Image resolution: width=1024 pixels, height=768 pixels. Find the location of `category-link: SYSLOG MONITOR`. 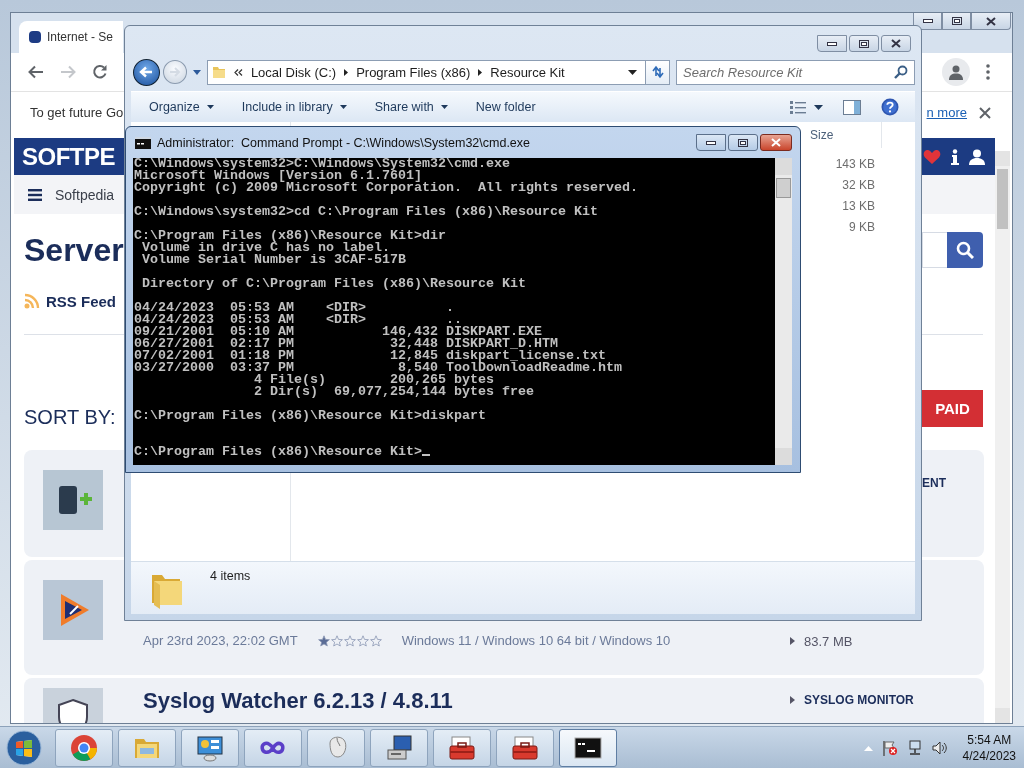

category-link: SYSLOG MONITOR is located at coordinates (859, 700).